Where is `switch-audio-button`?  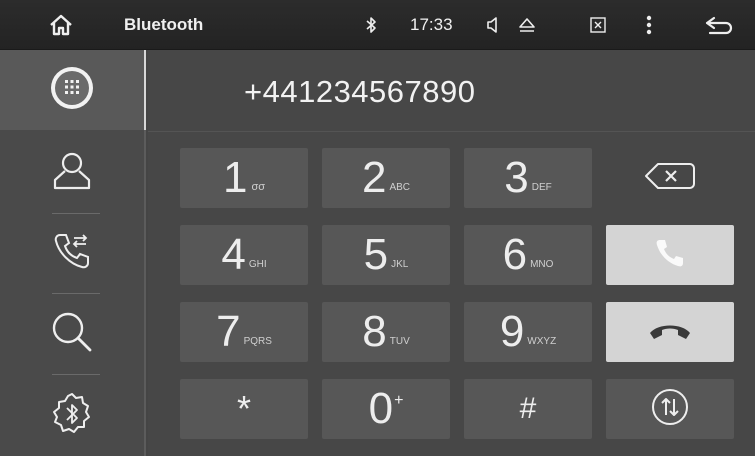 switch-audio-button is located at coordinates (670, 409).